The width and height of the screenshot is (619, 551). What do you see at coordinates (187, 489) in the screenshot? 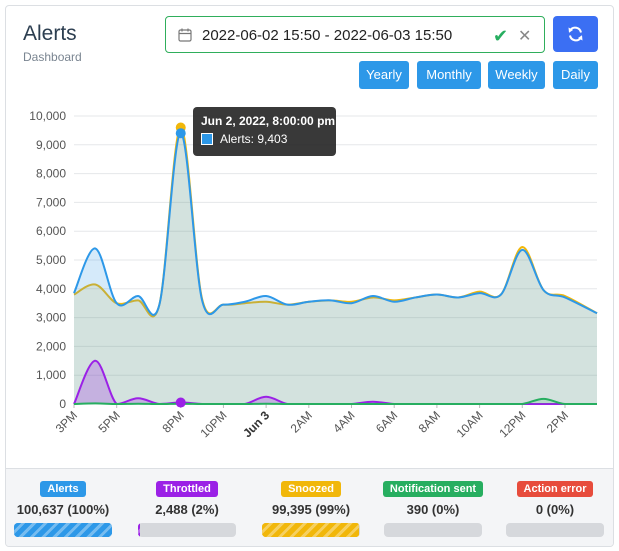
I see `stat-badge: Throttled` at bounding box center [187, 489].